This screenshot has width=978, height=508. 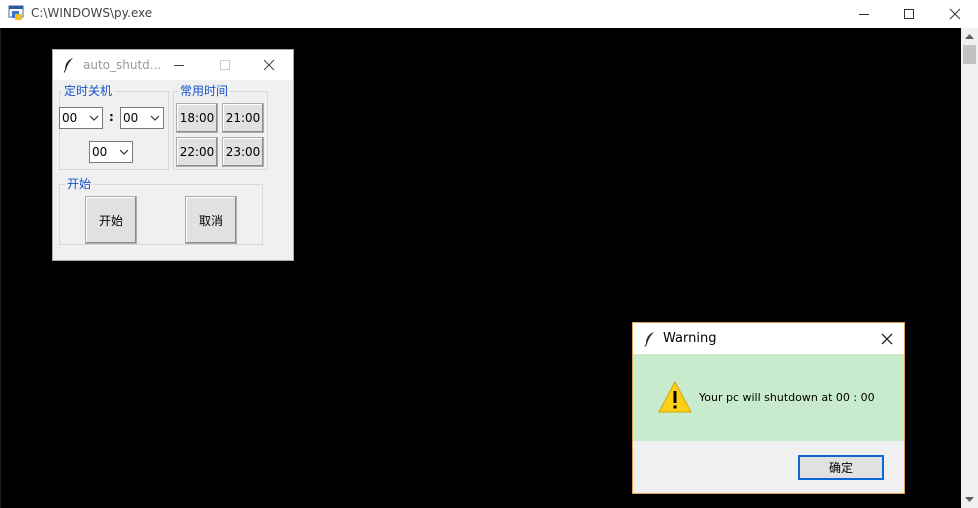 I want to click on hour-select-value: 00, so click(x=70, y=118).